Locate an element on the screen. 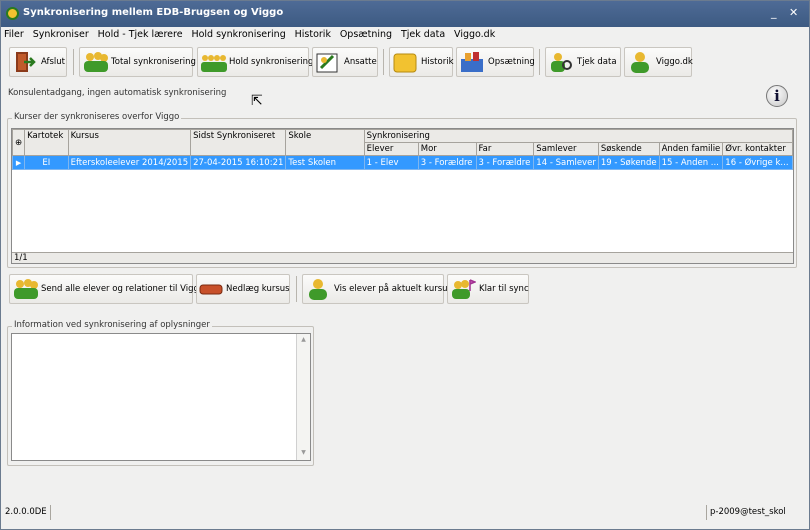 The image size is (810, 530). row-selector-header: ⊕ is located at coordinates (19, 142).